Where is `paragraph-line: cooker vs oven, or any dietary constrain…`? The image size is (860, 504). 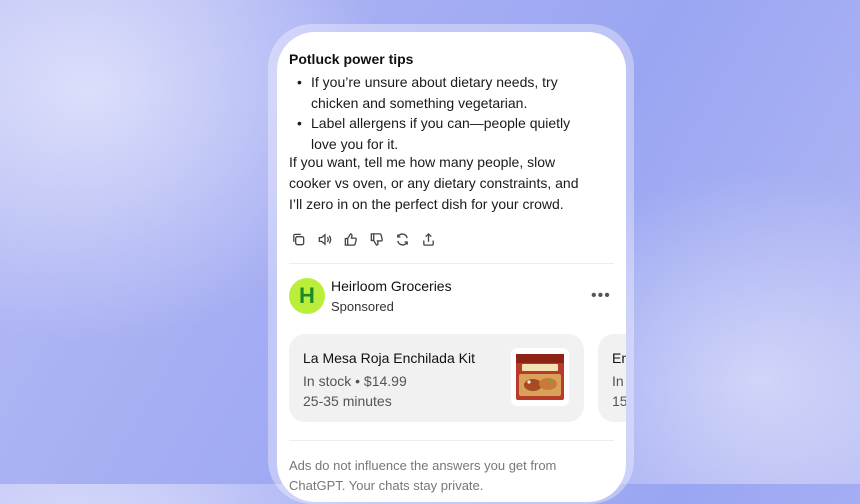
paragraph-line: cooker vs oven, or any dietary constrain… is located at coordinates (434, 183).